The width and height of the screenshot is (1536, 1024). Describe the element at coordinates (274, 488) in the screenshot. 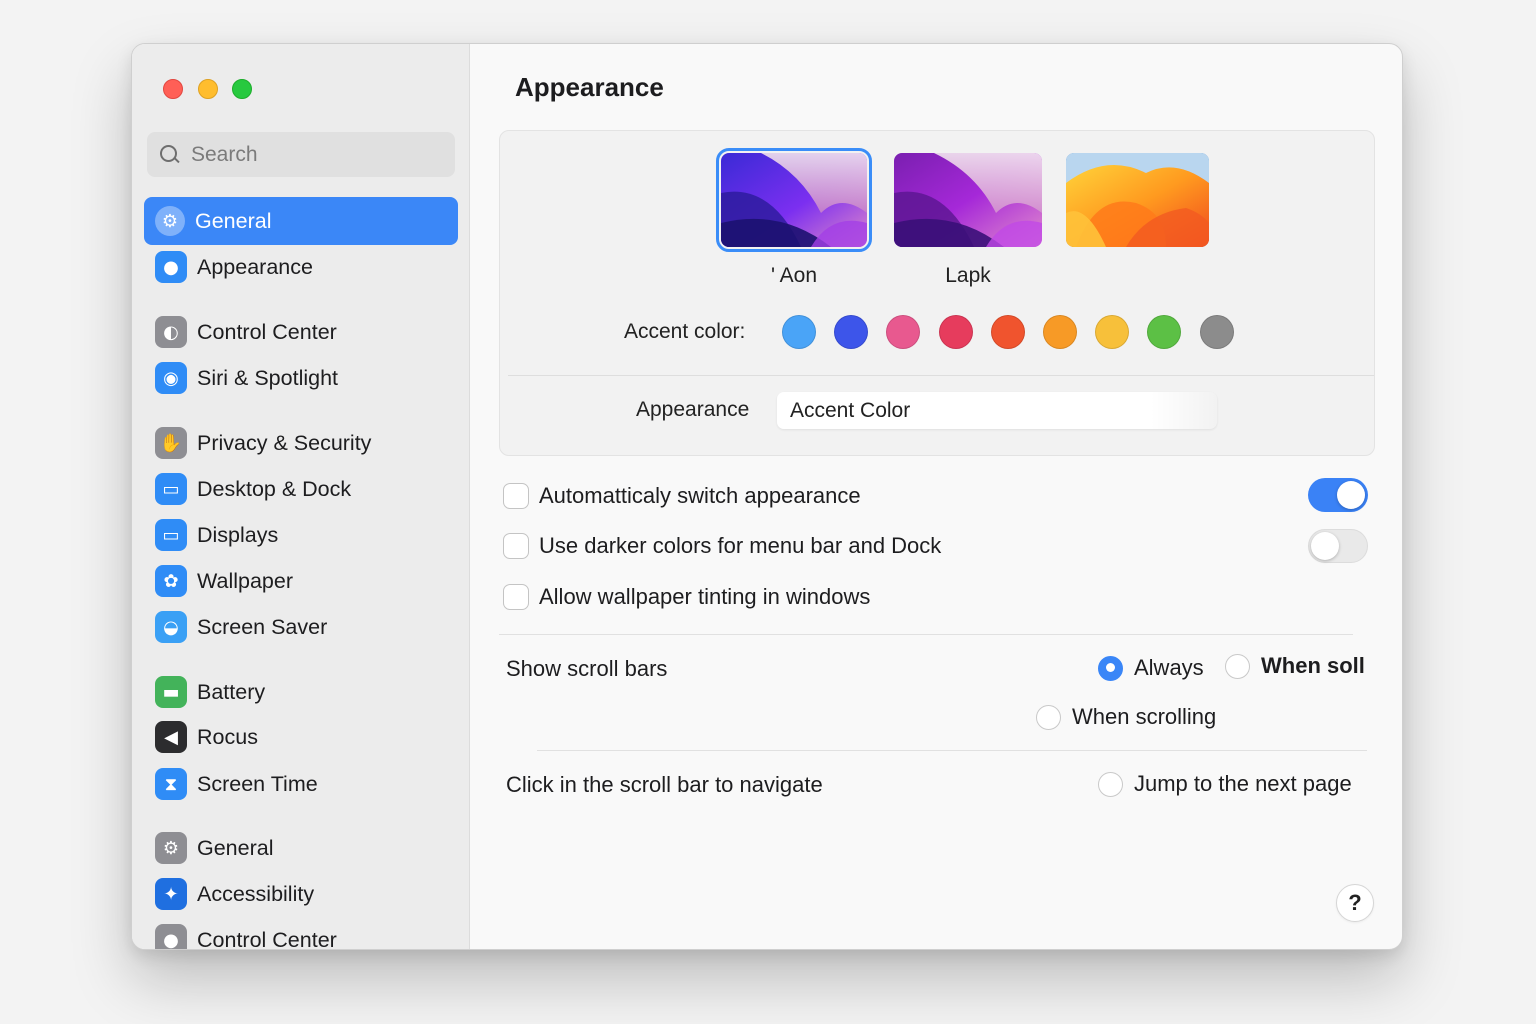

I see `sidebar-item-label: Desktop & Dock` at that location.